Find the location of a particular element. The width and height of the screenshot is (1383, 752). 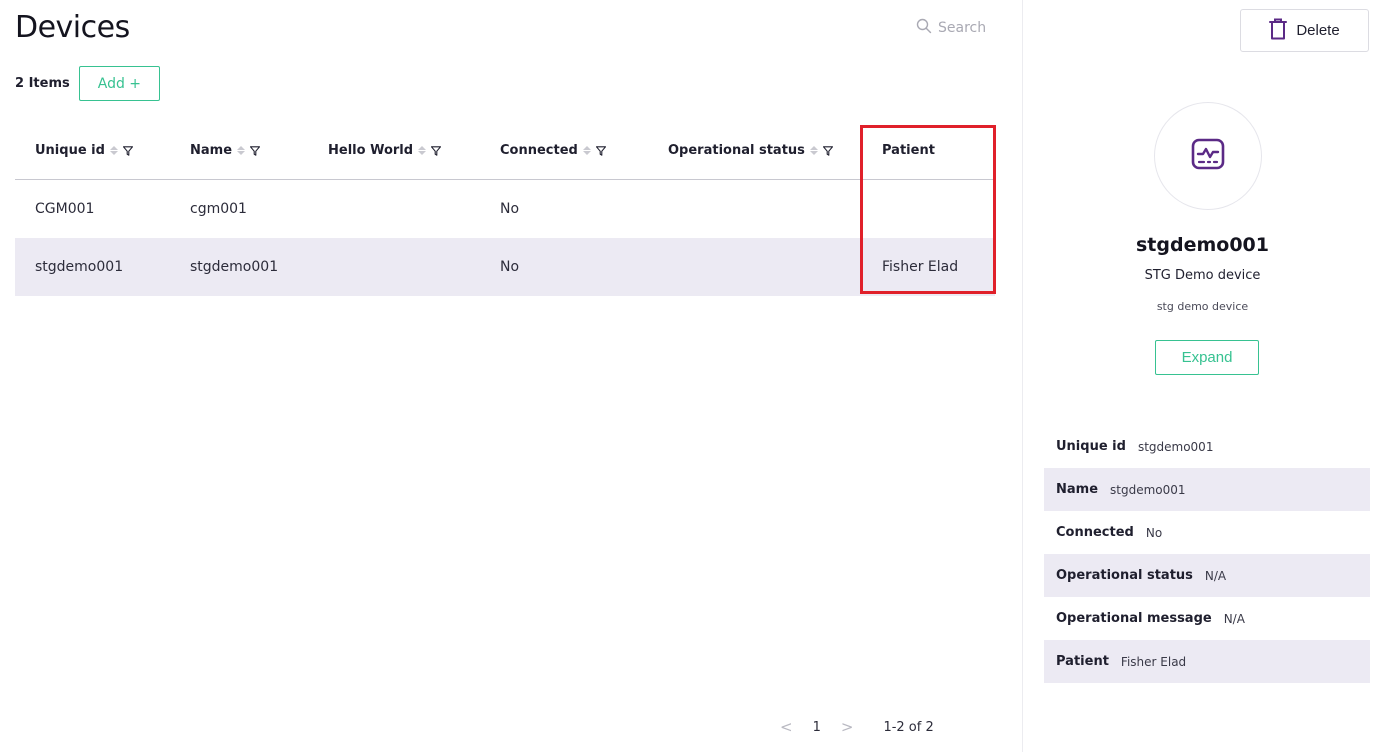

expand-button: Expand is located at coordinates (1207, 357).